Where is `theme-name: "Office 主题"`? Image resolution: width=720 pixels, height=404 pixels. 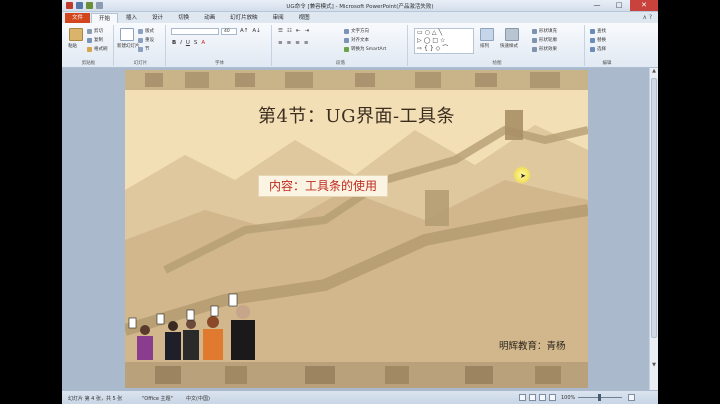
theme-name: "Office 主题" is located at coordinates (157, 398).